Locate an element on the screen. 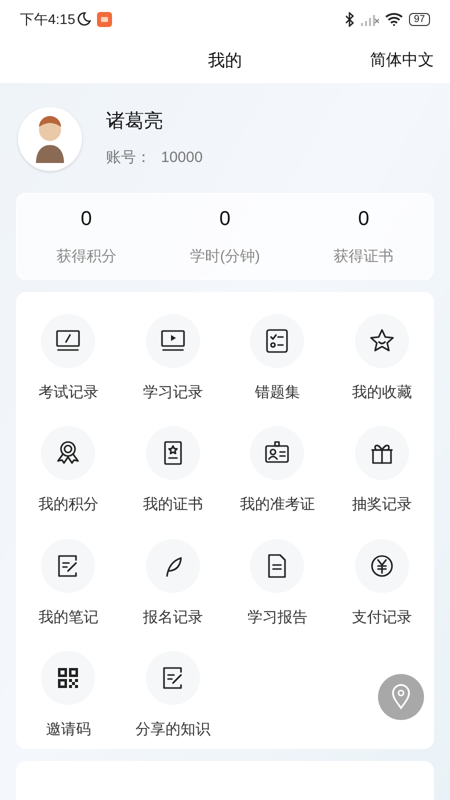  menu-label: 考试记录 is located at coordinates (68, 393).